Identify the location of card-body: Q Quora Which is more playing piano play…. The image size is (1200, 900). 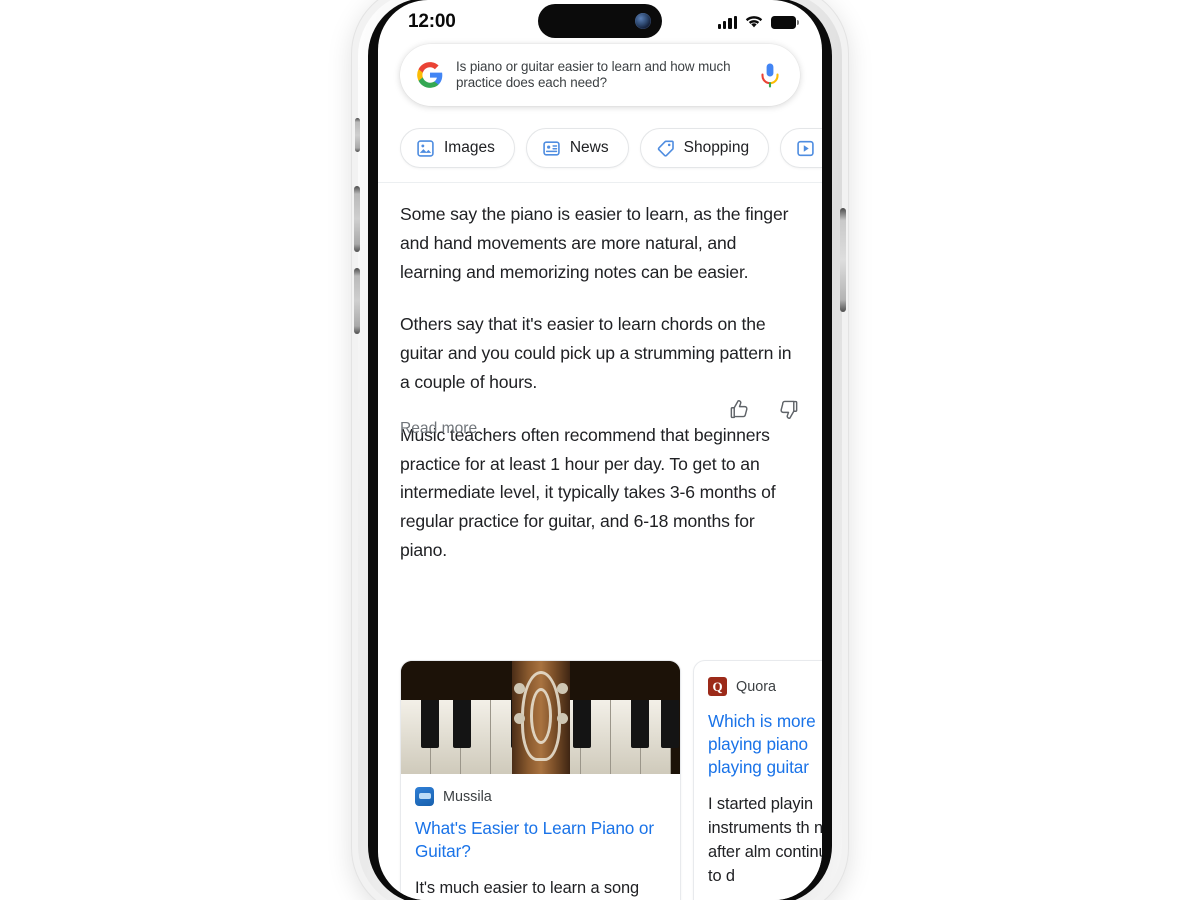
(758, 774).